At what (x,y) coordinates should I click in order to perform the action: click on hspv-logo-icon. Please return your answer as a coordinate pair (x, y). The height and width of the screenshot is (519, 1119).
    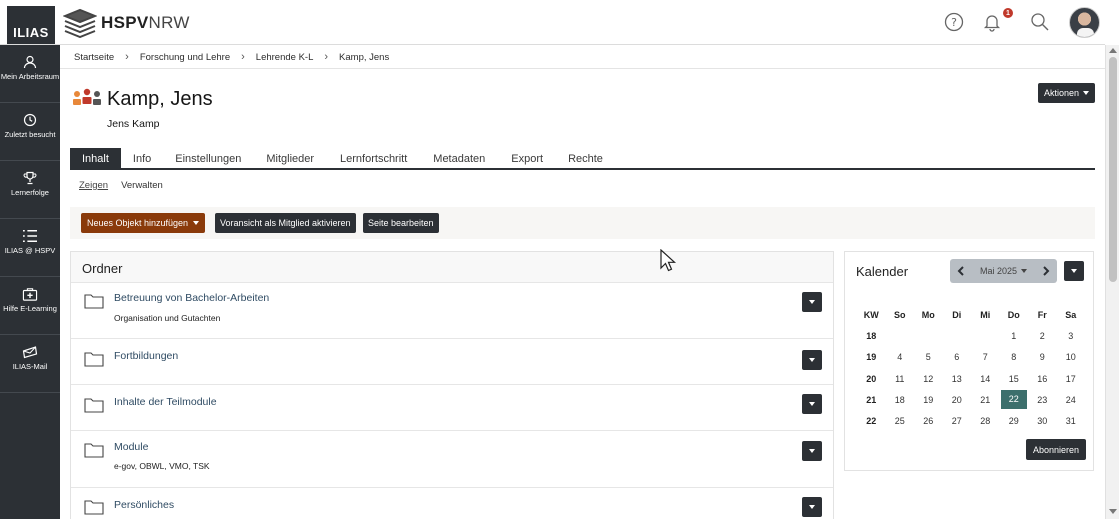
    Looking at the image, I should click on (80, 23).